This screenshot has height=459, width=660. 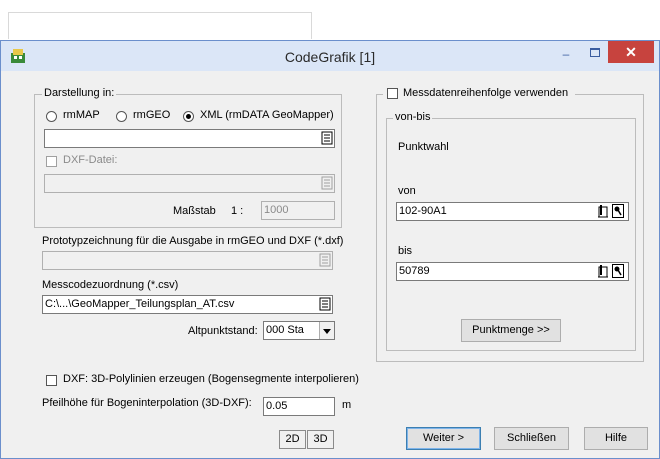 What do you see at coordinates (512, 211) in the screenshot?
I see `von-field: 102-90A1` at bounding box center [512, 211].